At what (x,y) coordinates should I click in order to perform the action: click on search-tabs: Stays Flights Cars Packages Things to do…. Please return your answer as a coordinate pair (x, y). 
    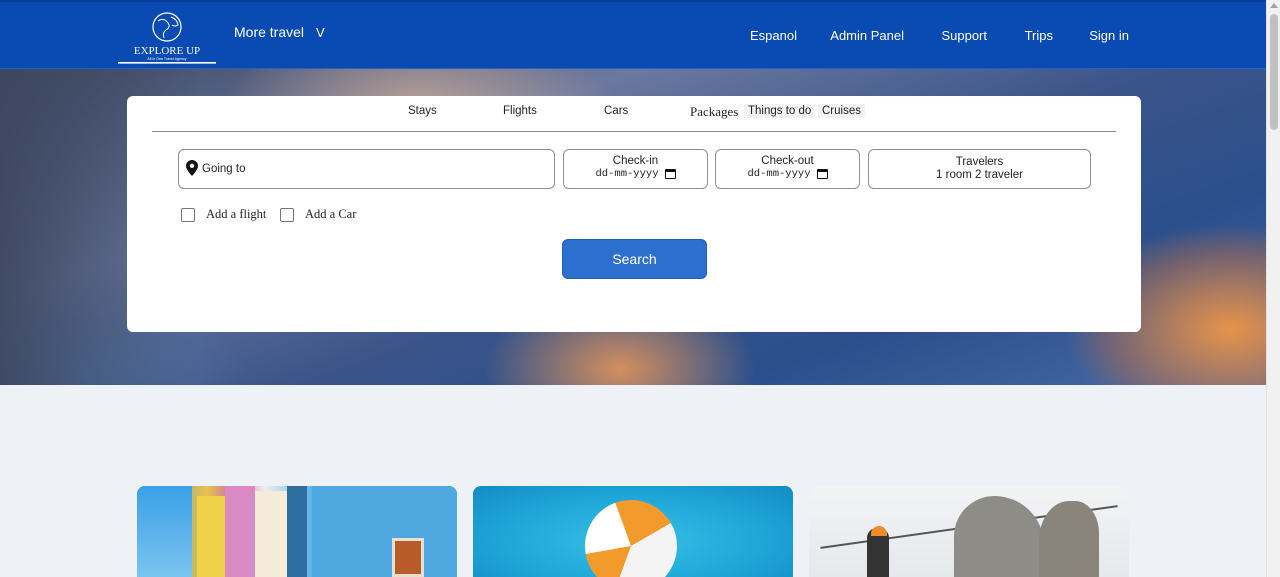
    Looking at the image, I should click on (634, 113).